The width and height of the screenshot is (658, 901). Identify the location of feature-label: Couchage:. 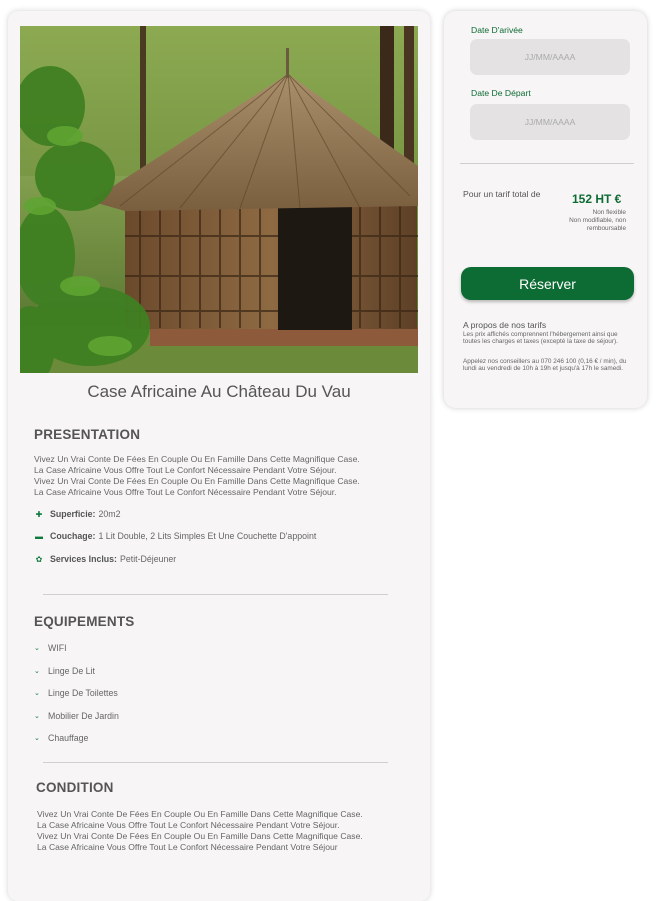
(73, 536).